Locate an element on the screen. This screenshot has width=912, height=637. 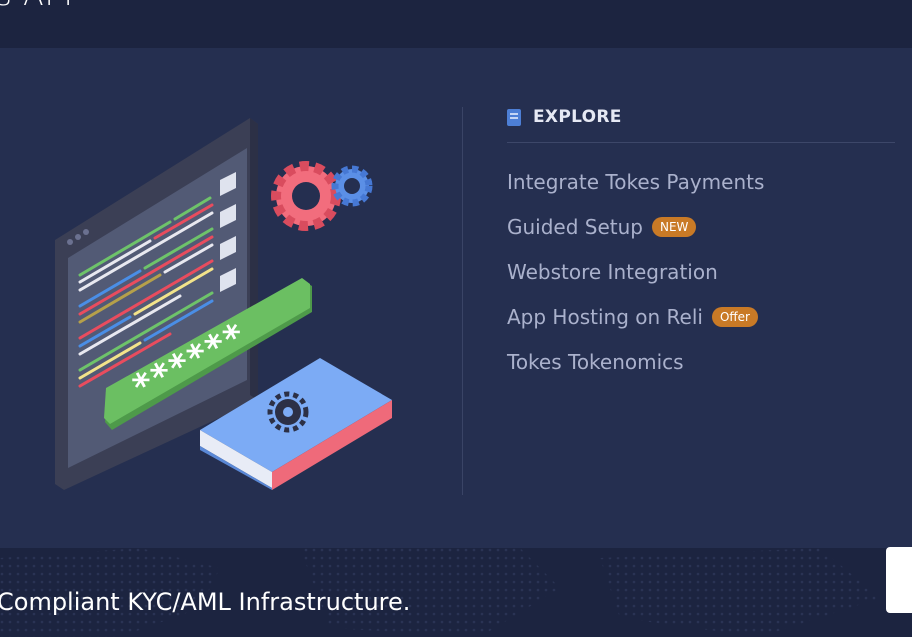
explore-header: EXPLORE is located at coordinates (701, 124).